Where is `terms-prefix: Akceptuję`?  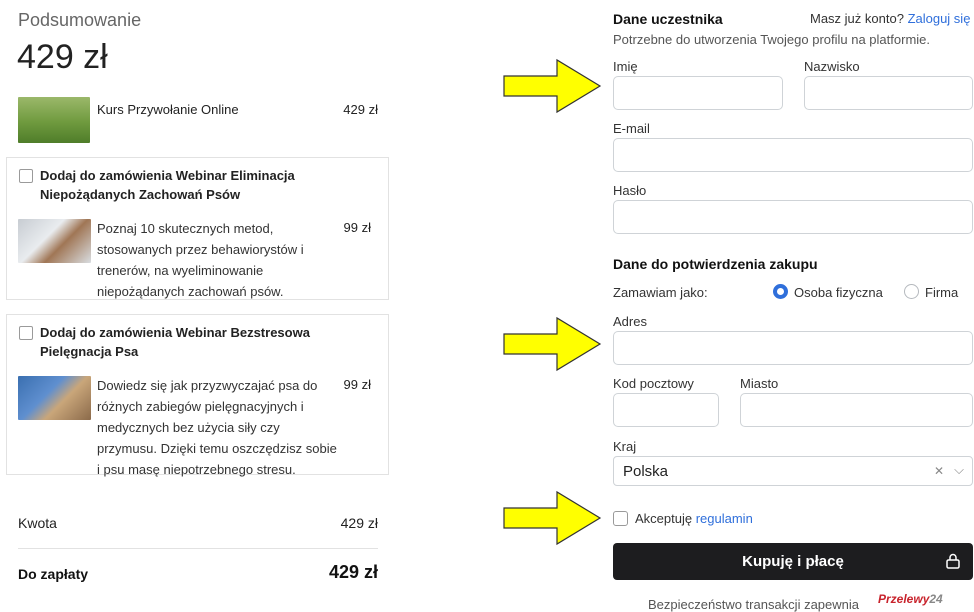 terms-prefix: Akceptuję is located at coordinates (664, 518).